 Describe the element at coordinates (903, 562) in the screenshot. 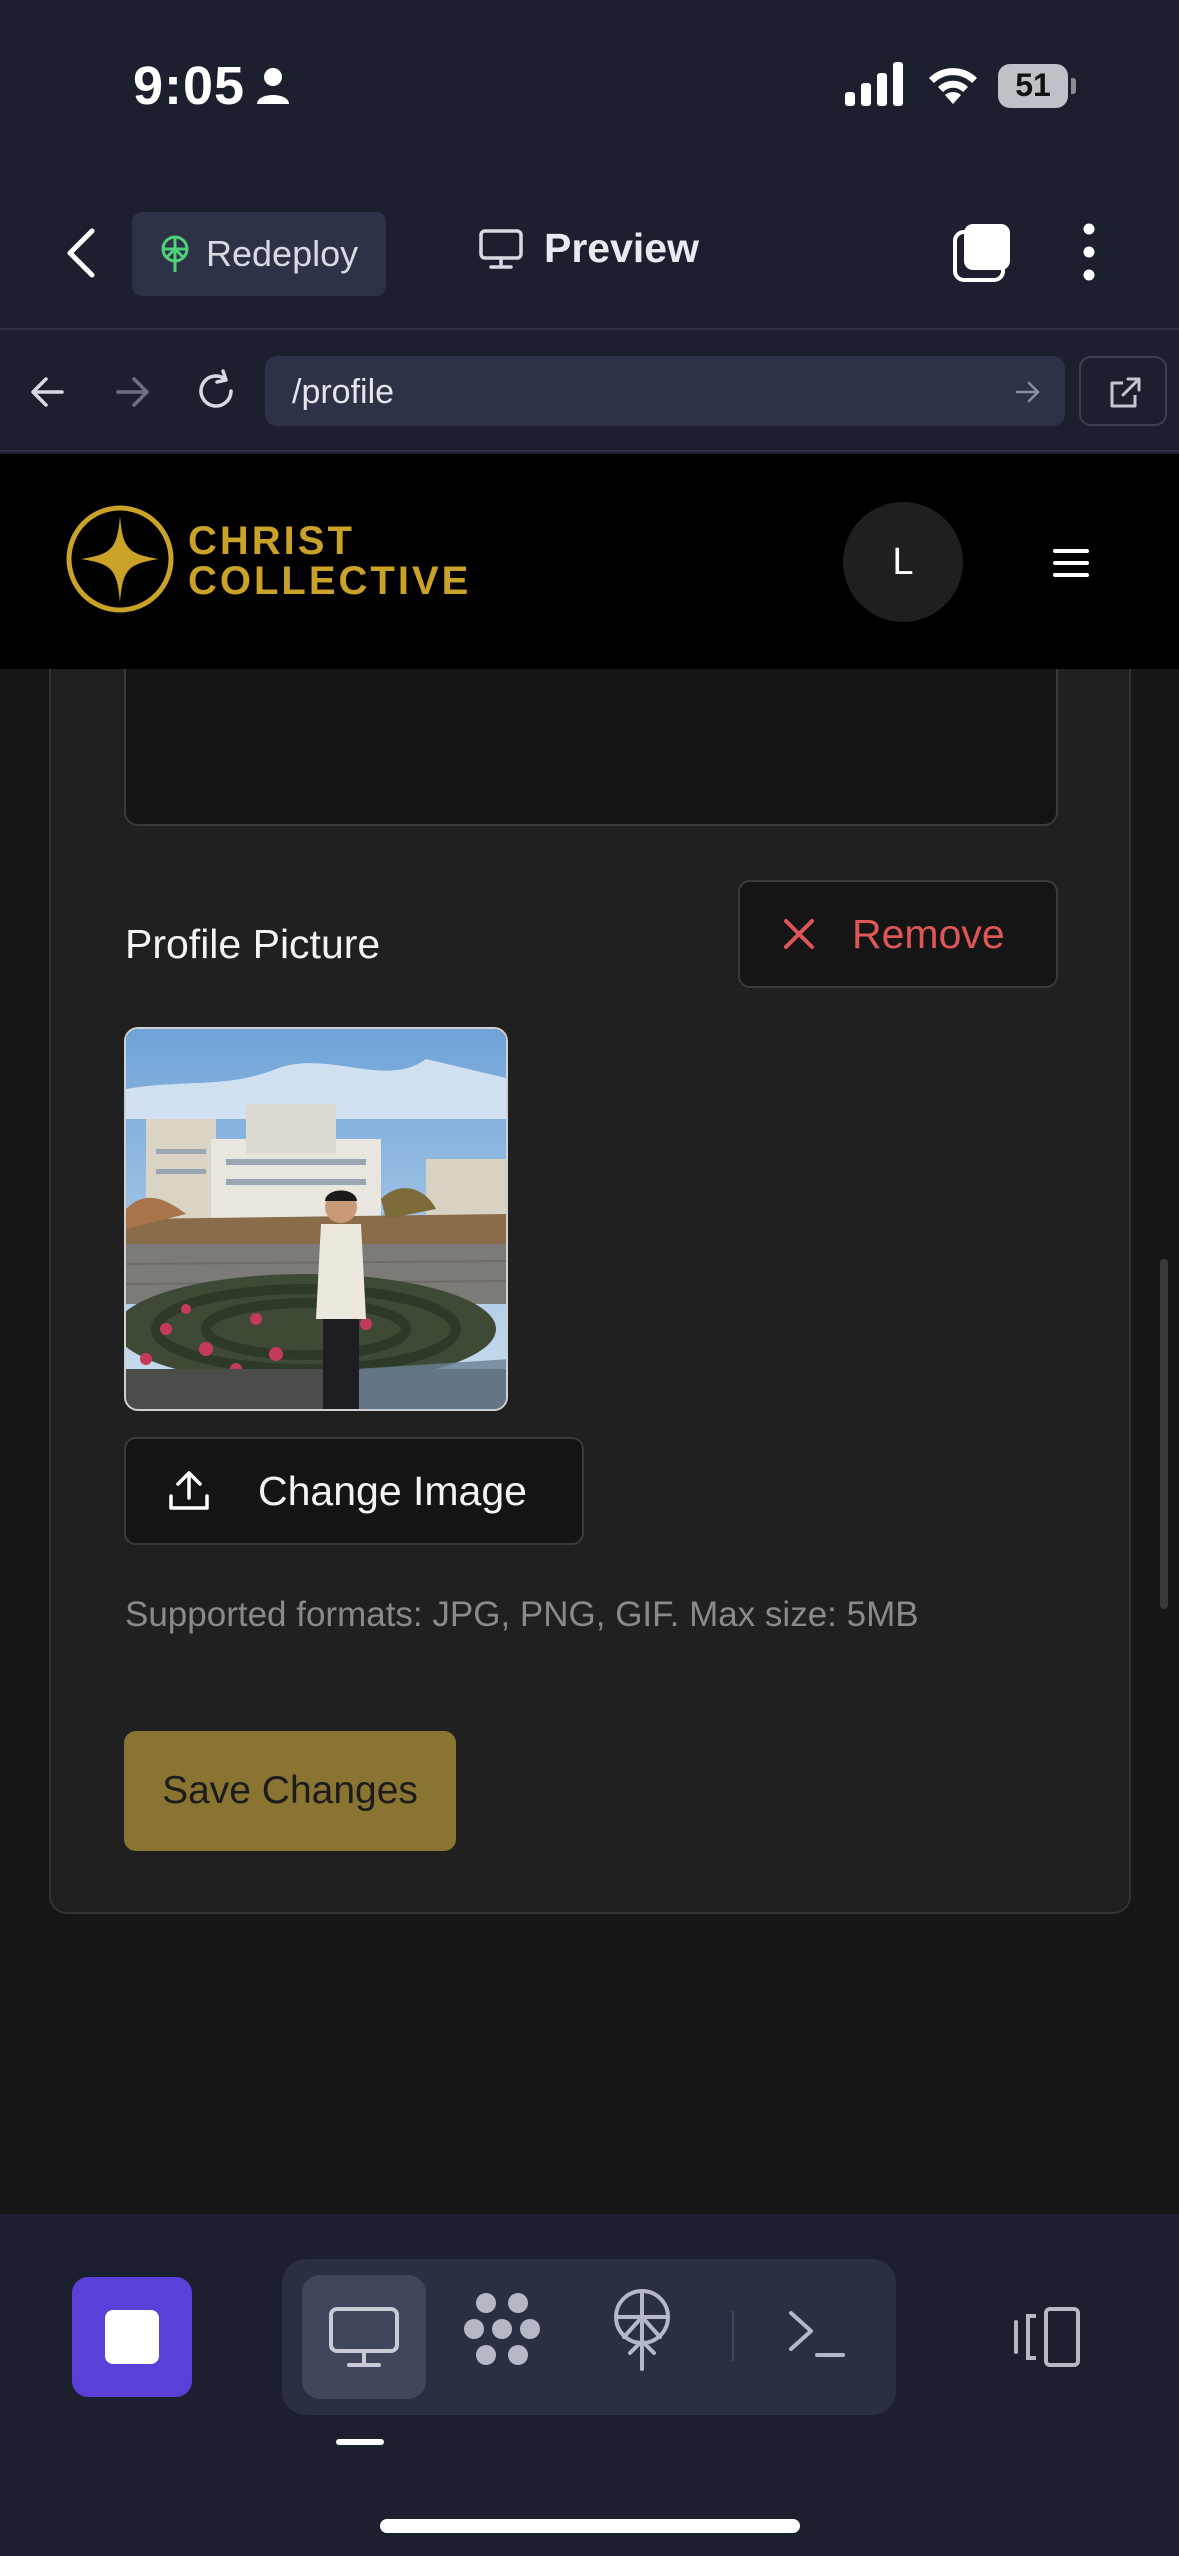

I see `avatar: L` at that location.